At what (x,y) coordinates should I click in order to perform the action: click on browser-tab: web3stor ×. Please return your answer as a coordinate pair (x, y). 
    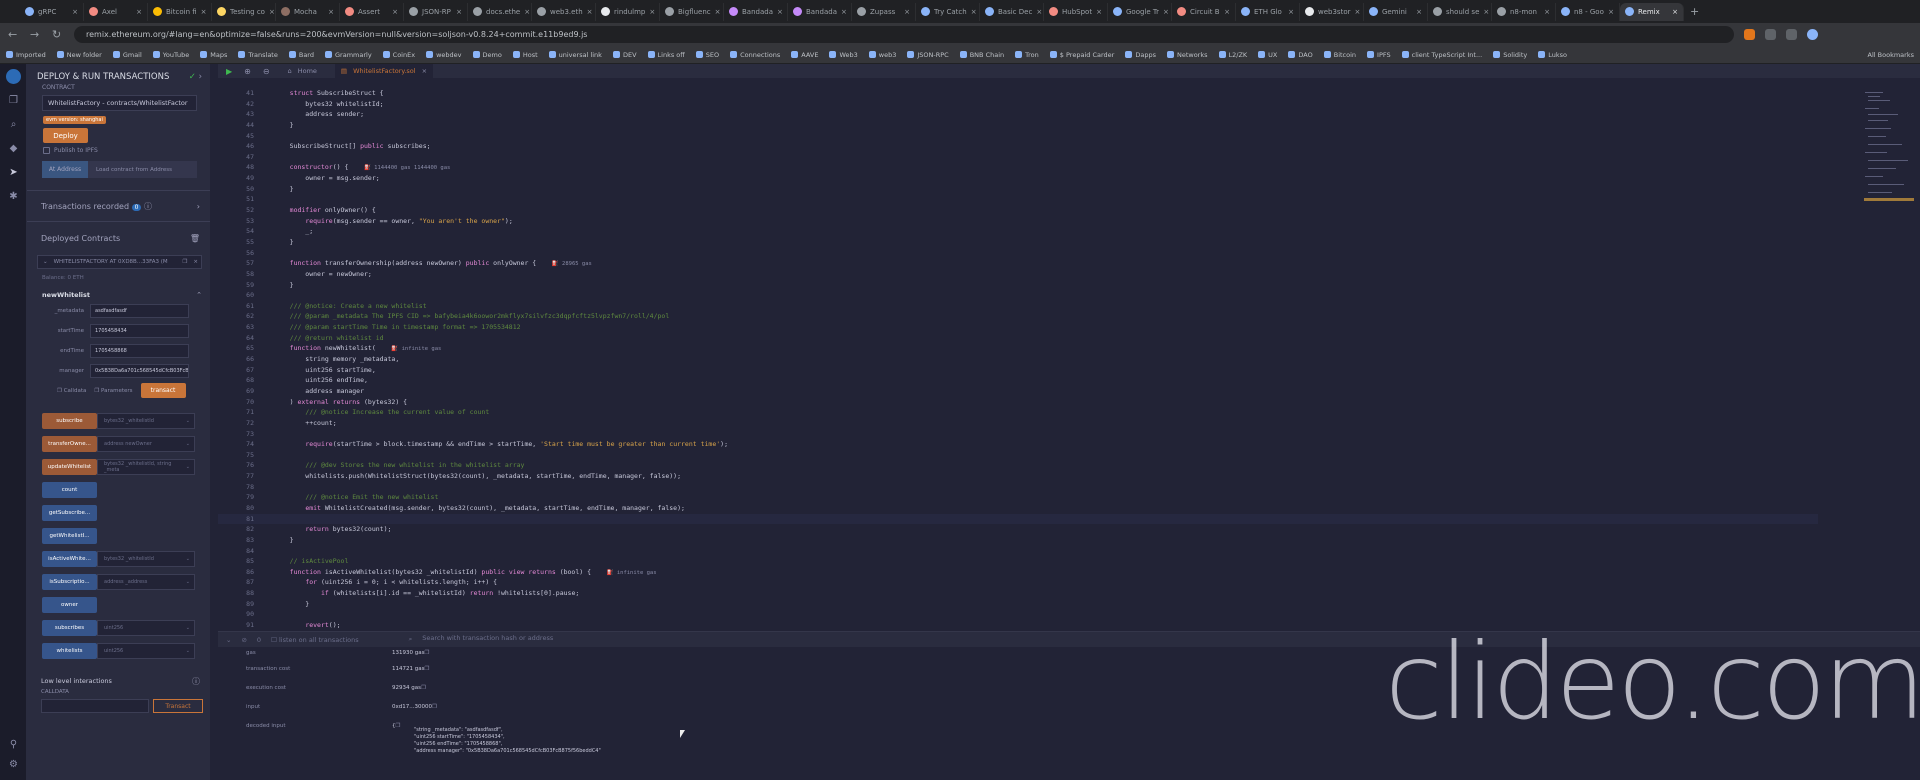
    Looking at the image, I should click on (1332, 11).